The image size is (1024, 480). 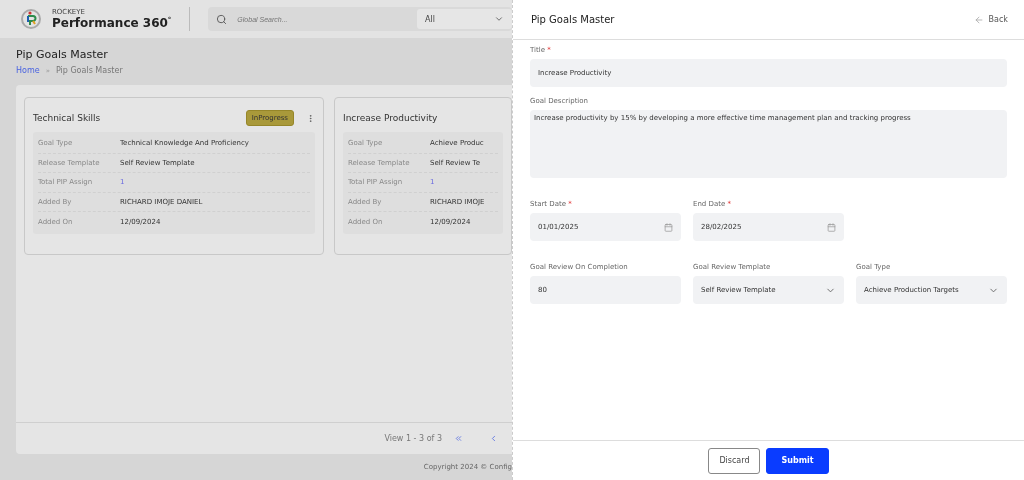 What do you see at coordinates (458, 438) in the screenshot?
I see `first-page-icon` at bounding box center [458, 438].